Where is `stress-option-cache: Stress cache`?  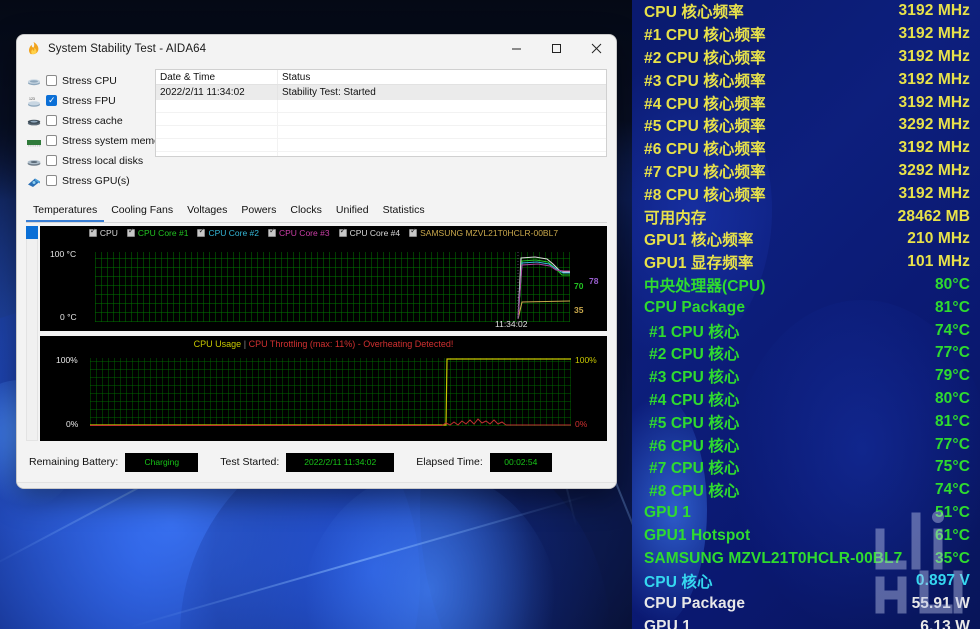 stress-option-cache: Stress cache is located at coordinates (88, 120).